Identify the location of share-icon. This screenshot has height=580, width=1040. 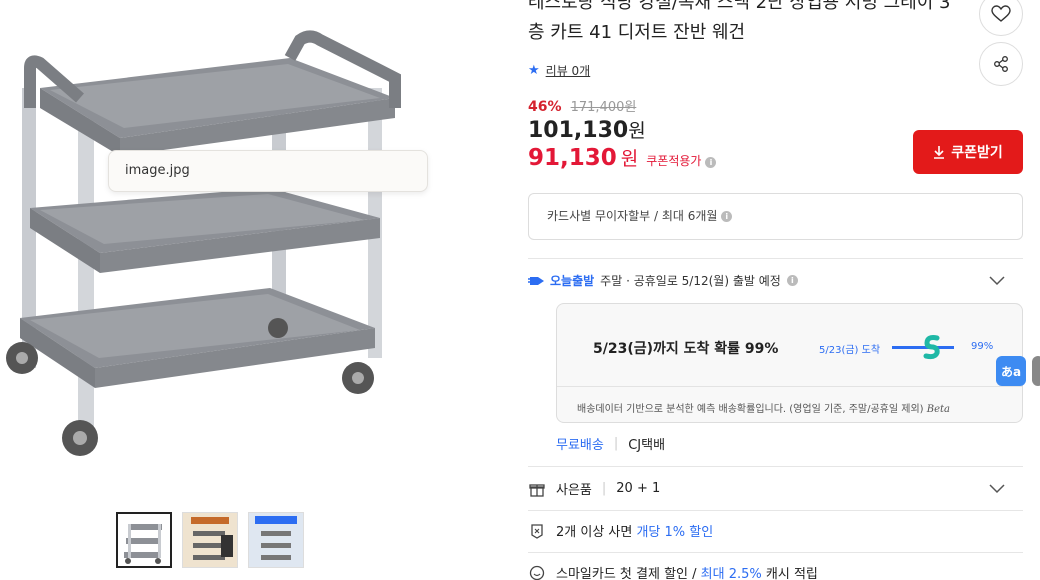
(1001, 64).